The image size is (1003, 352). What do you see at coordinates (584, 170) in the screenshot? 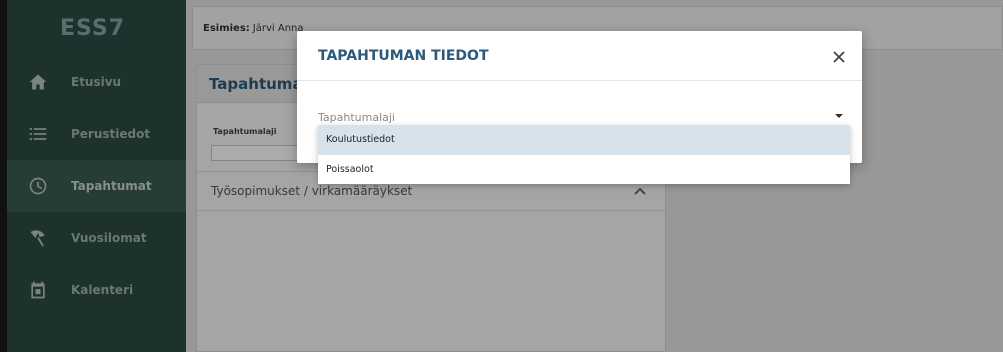
I see `option-poissaolot: Poissaolot` at bounding box center [584, 170].